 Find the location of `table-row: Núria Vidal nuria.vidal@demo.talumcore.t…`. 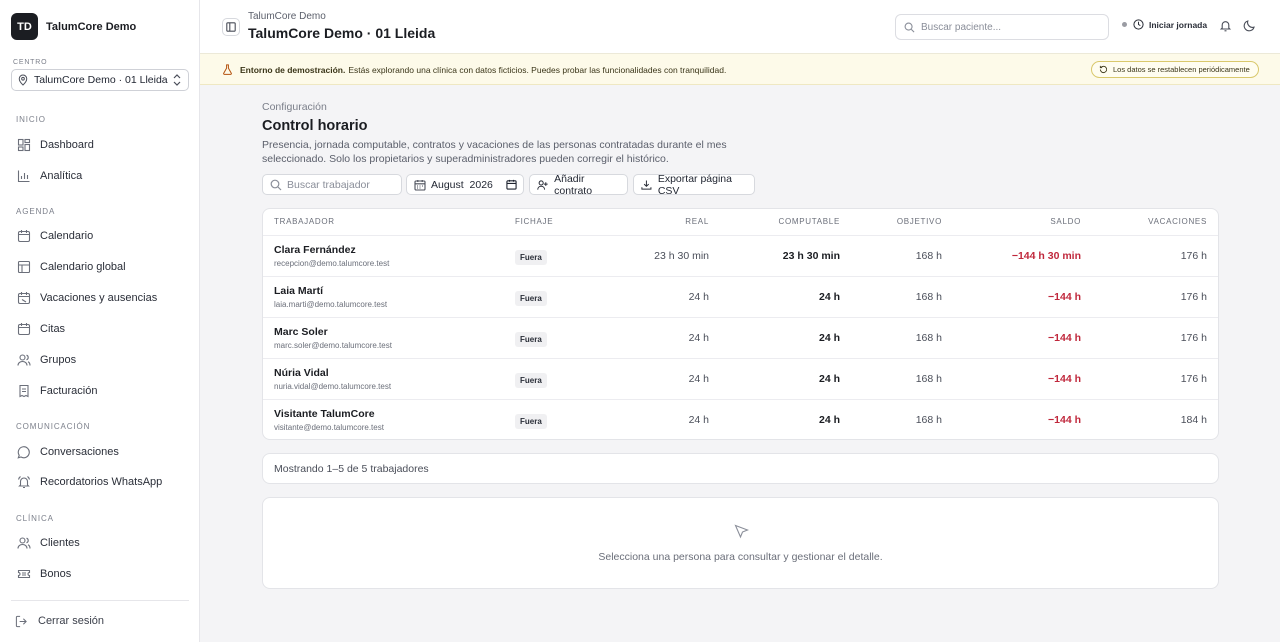

table-row: Núria Vidal nuria.vidal@demo.talumcore.t… is located at coordinates (740, 378).